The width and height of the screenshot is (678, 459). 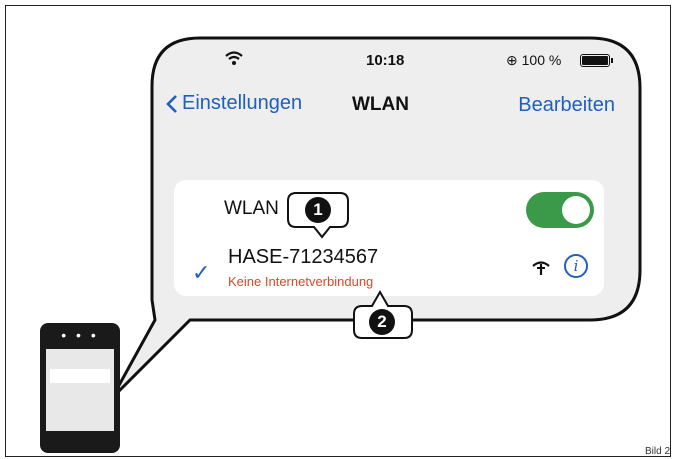 What do you see at coordinates (657, 451) in the screenshot?
I see `figure-caption: Bild 2` at bounding box center [657, 451].